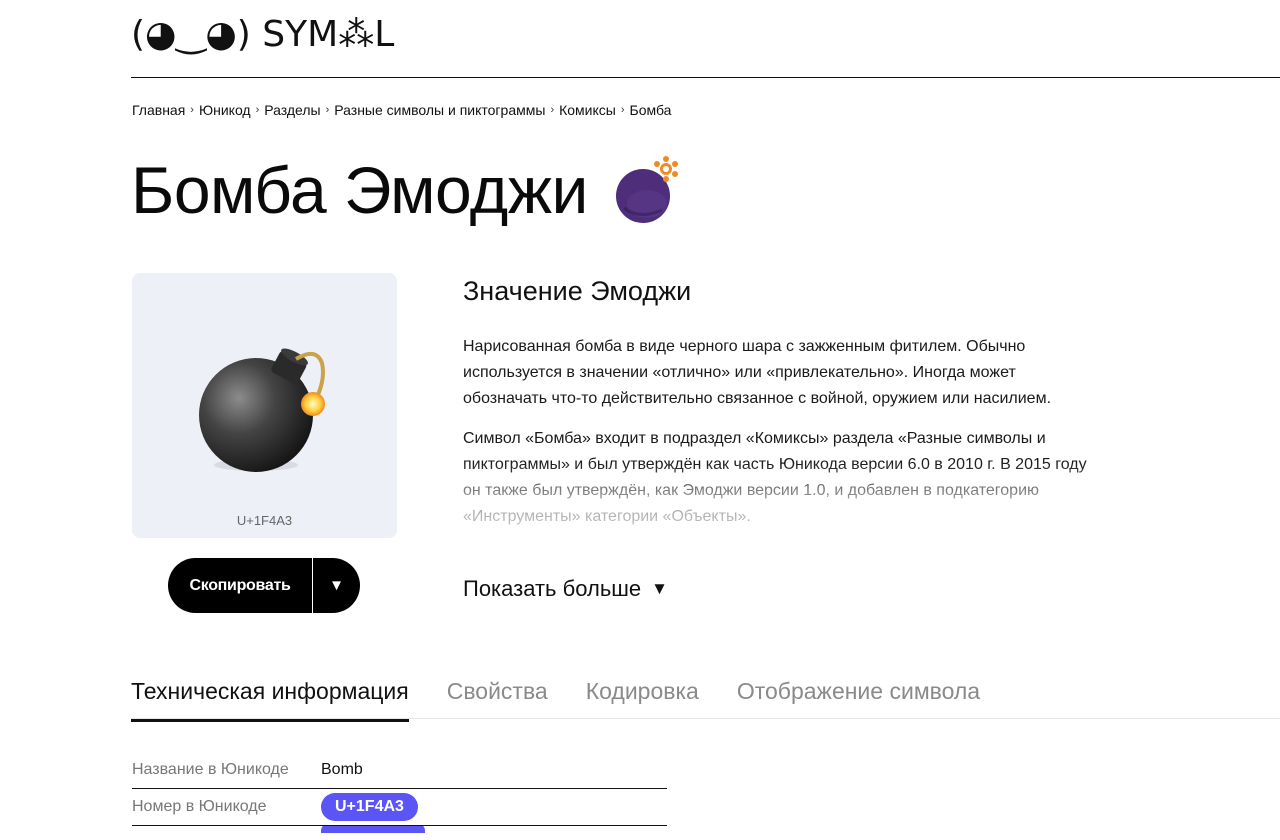 The height and width of the screenshot is (840, 1280). Describe the element at coordinates (651, 110) in the screenshot. I see `breadcrumb-current-bomb: Бомба` at that location.